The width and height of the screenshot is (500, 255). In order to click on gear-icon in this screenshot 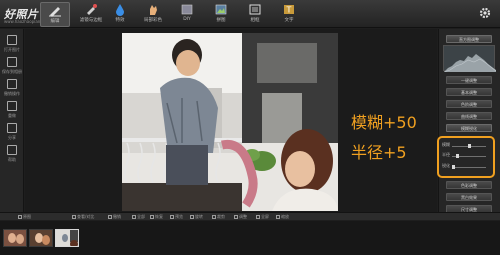, I will do `click(485, 13)`.